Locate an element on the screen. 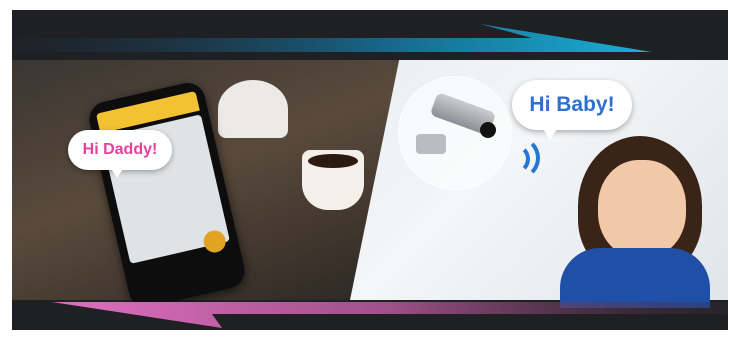 The height and width of the screenshot is (340, 747). camera-lens is located at coordinates (488, 130).